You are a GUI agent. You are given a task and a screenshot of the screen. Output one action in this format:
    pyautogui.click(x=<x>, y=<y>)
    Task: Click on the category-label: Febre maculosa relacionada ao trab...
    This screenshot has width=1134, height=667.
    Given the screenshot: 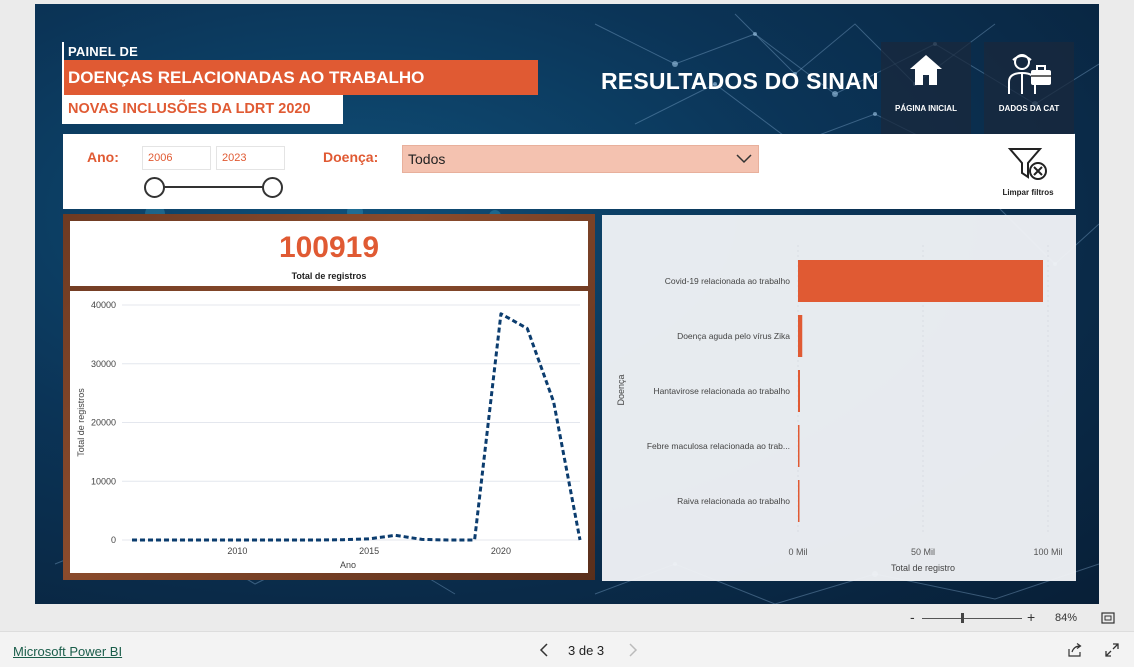 What is the action you would take?
    pyautogui.click(x=718, y=446)
    